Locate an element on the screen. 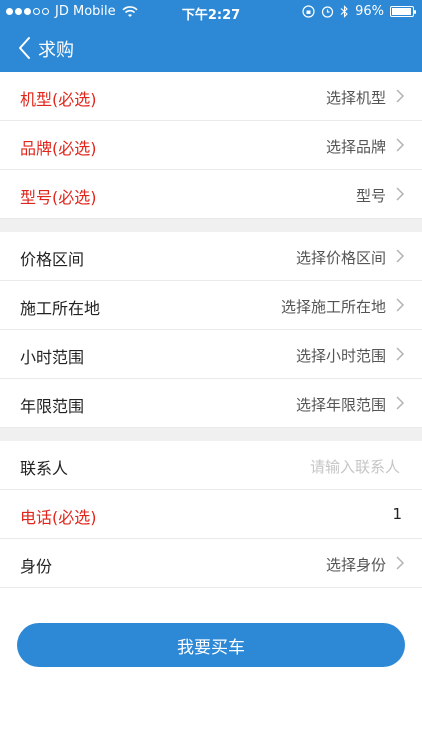  header: JD Mobile 下午2:27 96% 求购 is located at coordinates (211, 36).